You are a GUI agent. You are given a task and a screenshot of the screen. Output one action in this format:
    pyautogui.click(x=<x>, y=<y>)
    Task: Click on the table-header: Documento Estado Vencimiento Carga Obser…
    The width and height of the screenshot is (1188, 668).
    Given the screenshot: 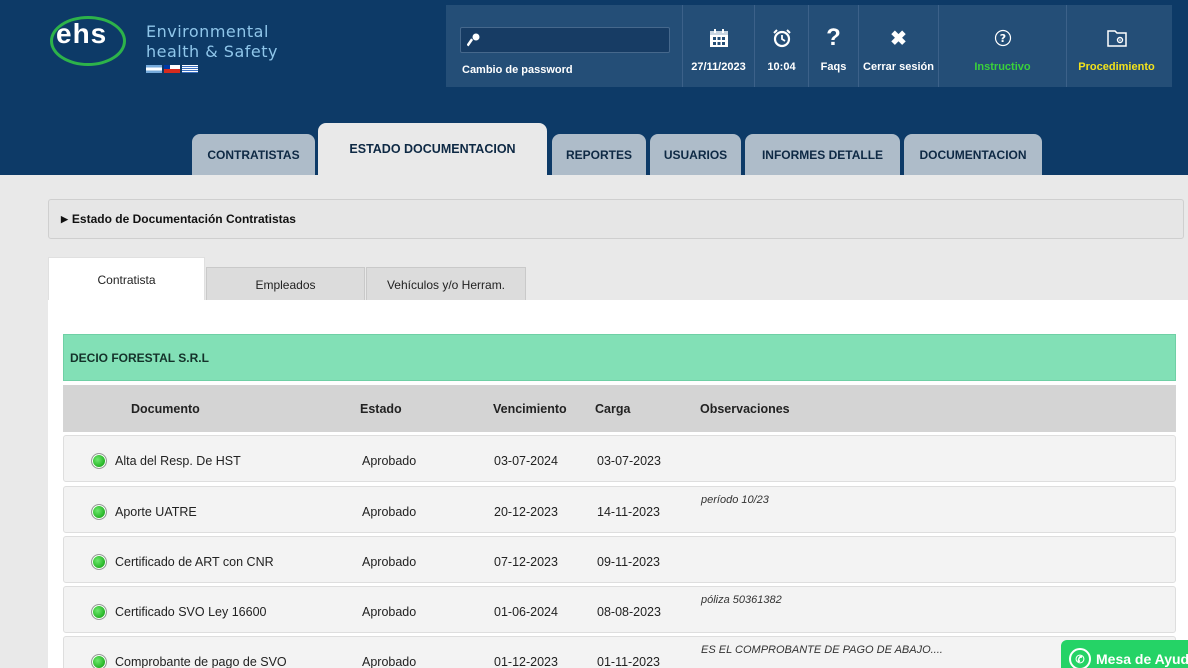 What is the action you would take?
    pyautogui.click(x=619, y=408)
    